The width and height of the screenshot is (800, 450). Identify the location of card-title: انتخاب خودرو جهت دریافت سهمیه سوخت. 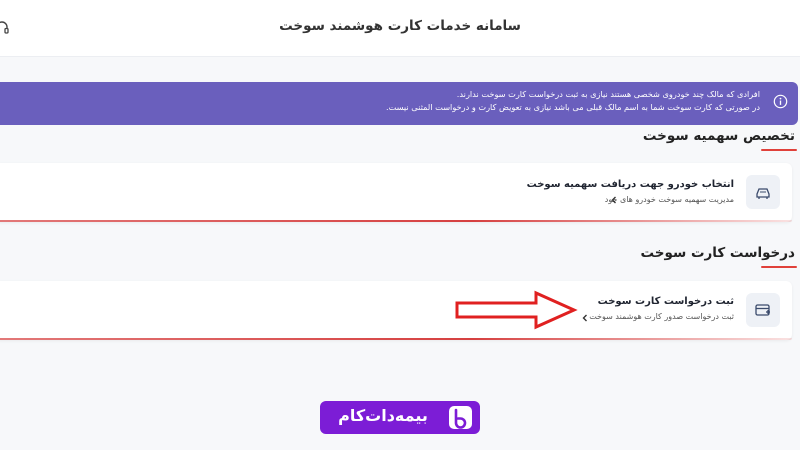
(630, 184).